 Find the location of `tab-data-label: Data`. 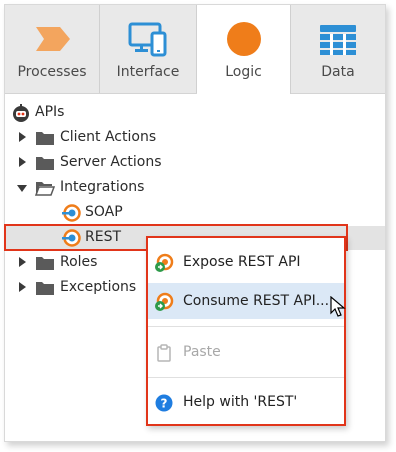

tab-data-label: Data is located at coordinates (338, 72).